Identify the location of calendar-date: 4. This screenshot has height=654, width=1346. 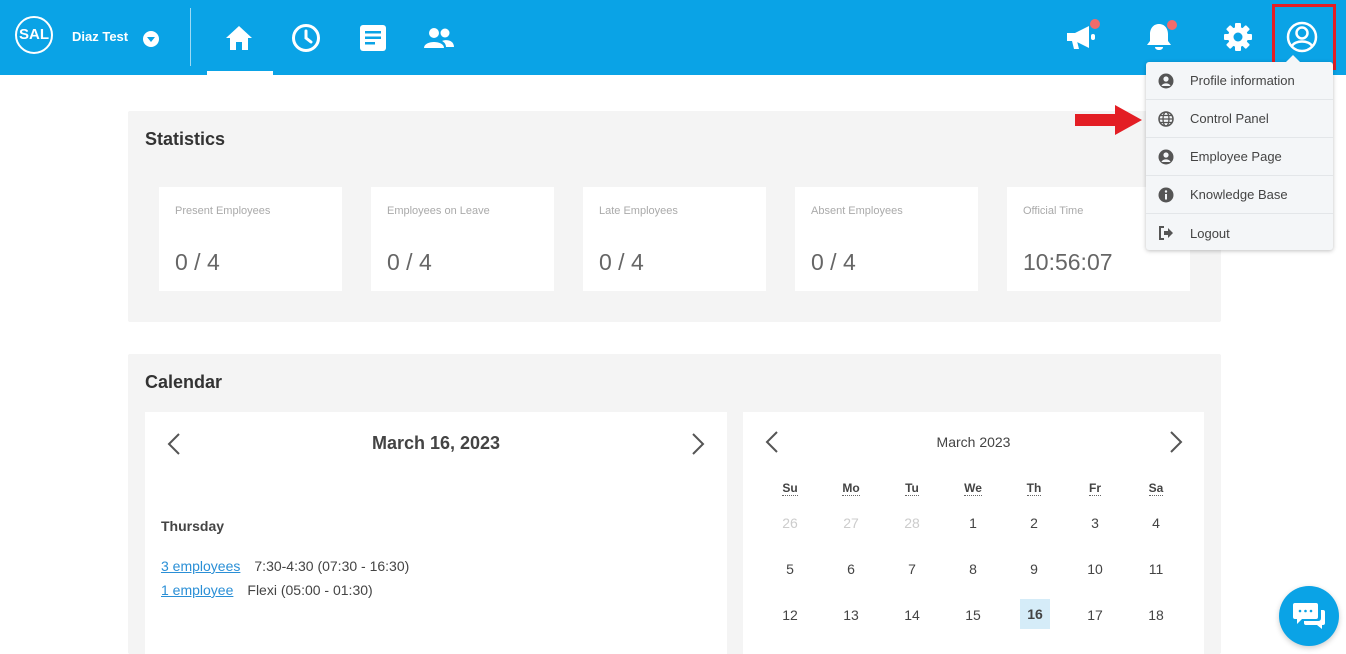
(1156, 523).